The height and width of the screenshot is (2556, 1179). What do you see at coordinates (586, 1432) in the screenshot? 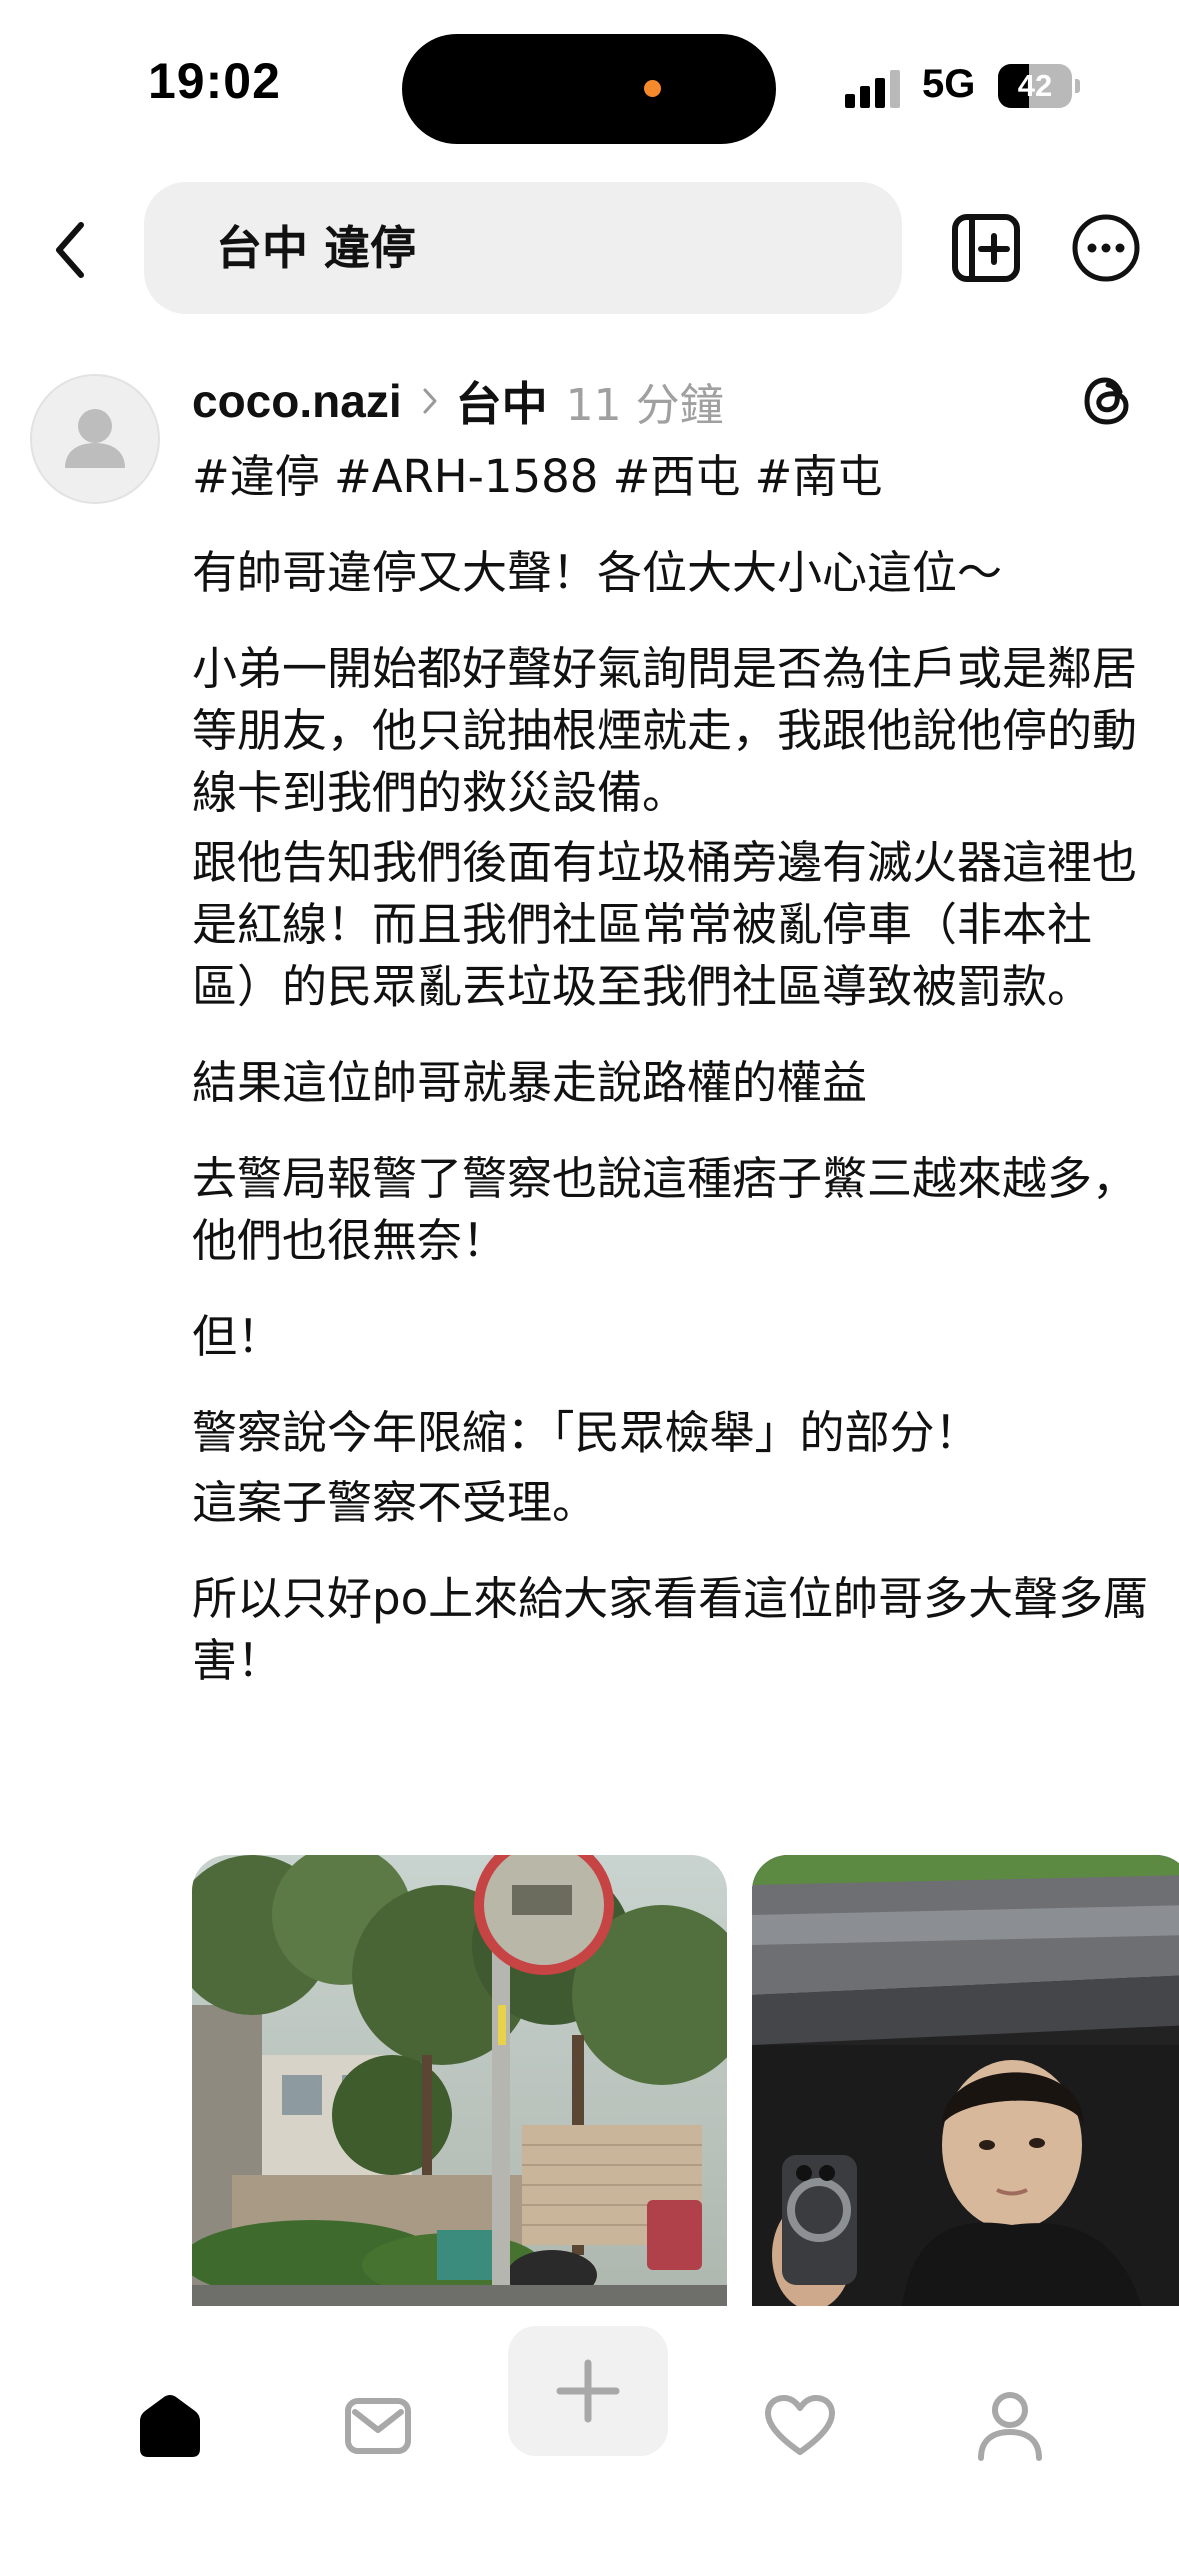
I see `post-paragraph: 警察說今年限縮：「民眾檢舉」的部分！` at bounding box center [586, 1432].